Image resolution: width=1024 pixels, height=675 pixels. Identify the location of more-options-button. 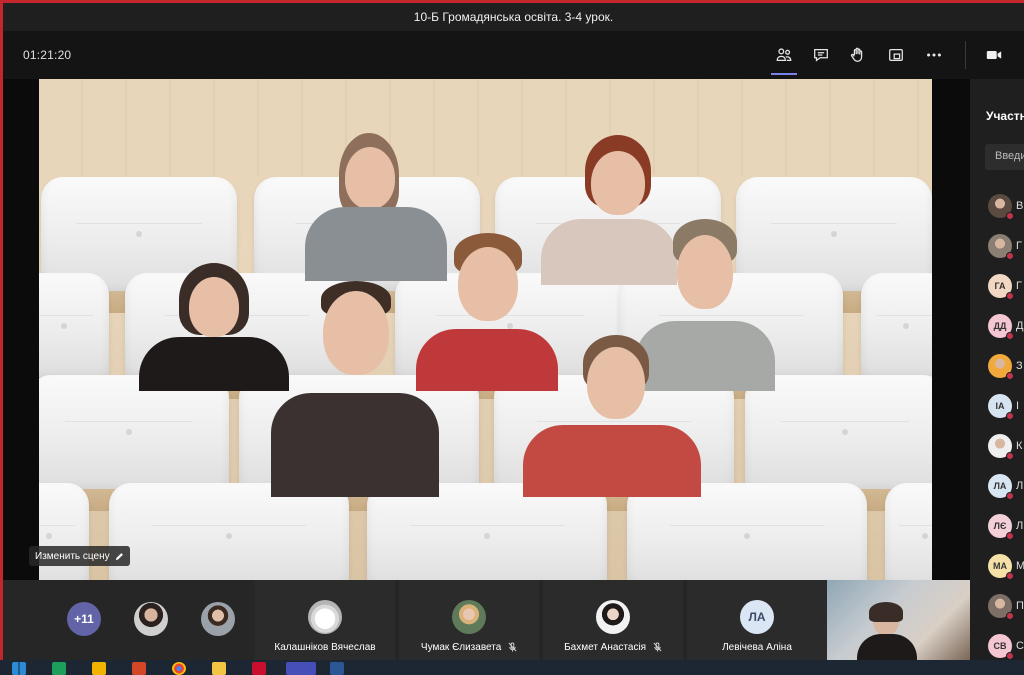
(934, 55).